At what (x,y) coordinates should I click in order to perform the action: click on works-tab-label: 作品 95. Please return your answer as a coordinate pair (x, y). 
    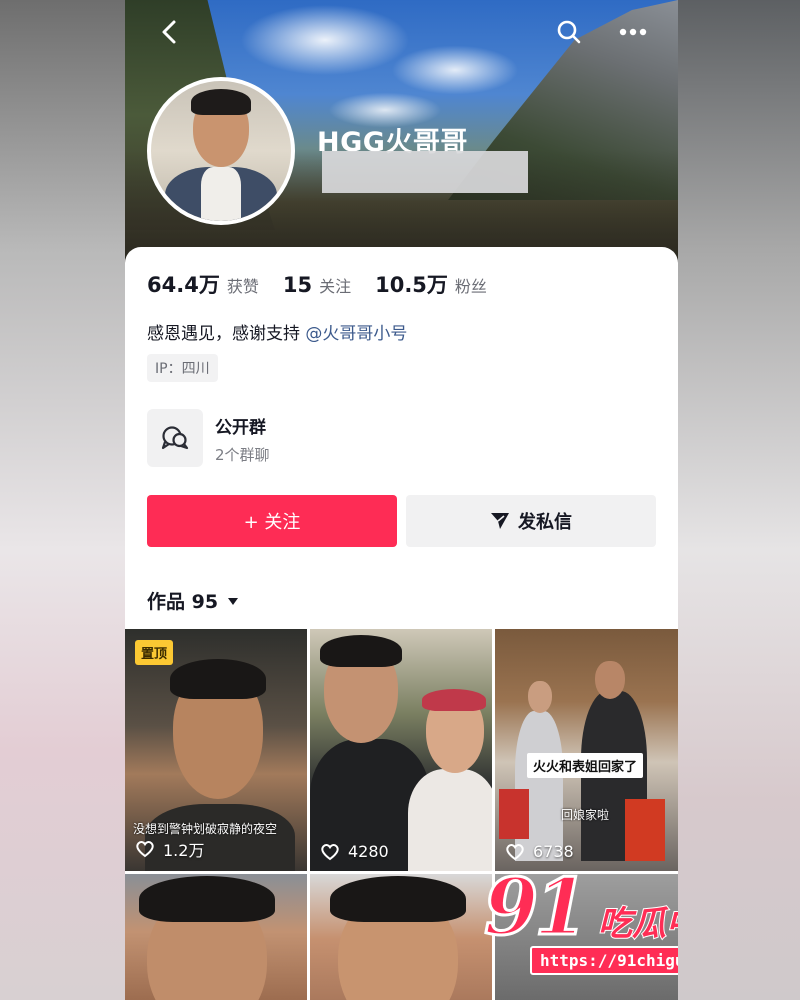
    Looking at the image, I should click on (183, 602).